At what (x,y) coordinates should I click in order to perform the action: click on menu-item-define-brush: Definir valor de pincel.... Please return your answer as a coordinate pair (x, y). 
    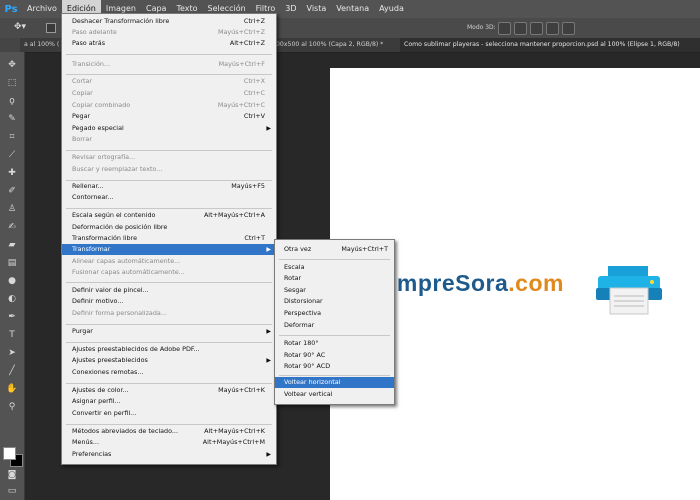
    Looking at the image, I should click on (169, 290).